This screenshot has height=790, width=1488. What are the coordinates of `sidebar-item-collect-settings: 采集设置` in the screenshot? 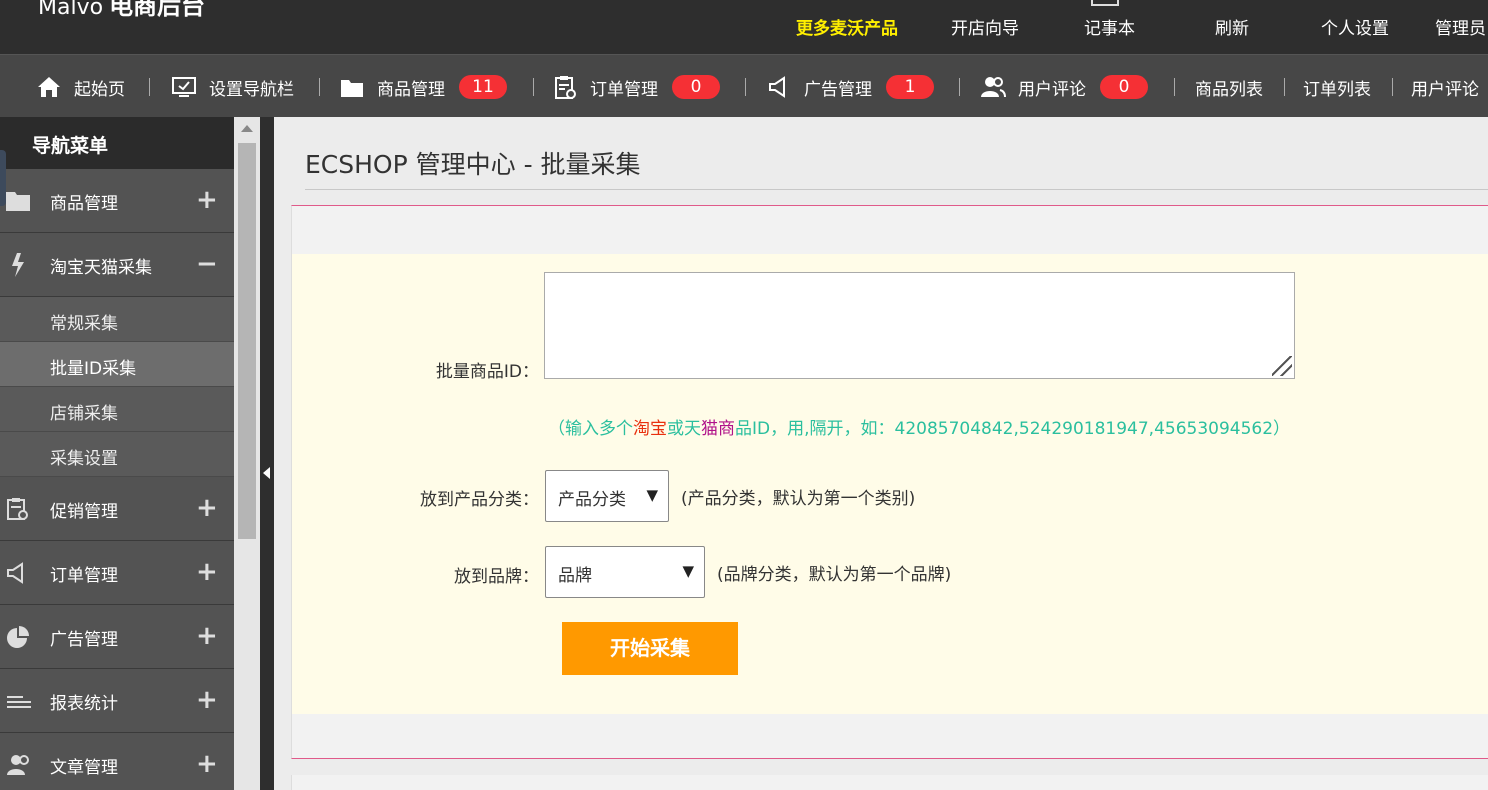 It's located at (117, 454).